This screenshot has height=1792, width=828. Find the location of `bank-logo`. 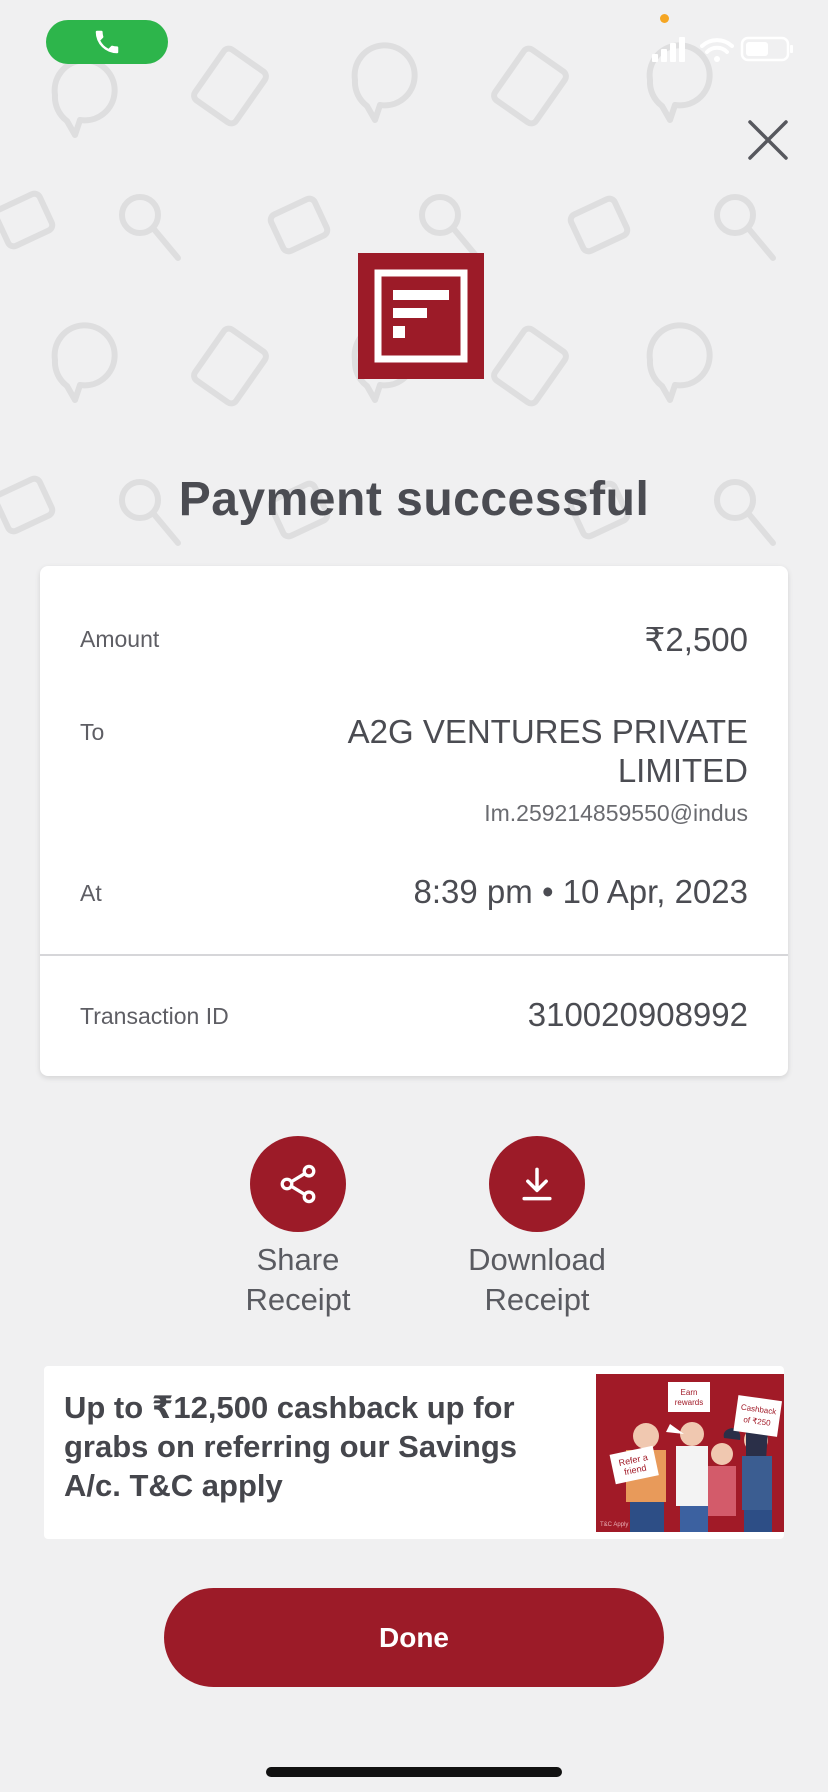

bank-logo is located at coordinates (421, 316).